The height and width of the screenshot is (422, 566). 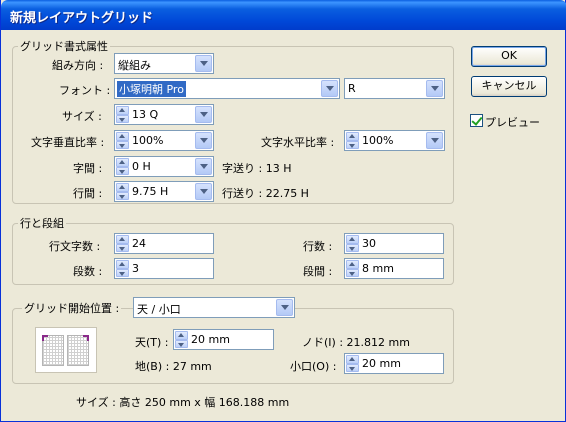 I want to click on top-margin-stepper: 20 mm, so click(x=223, y=339).